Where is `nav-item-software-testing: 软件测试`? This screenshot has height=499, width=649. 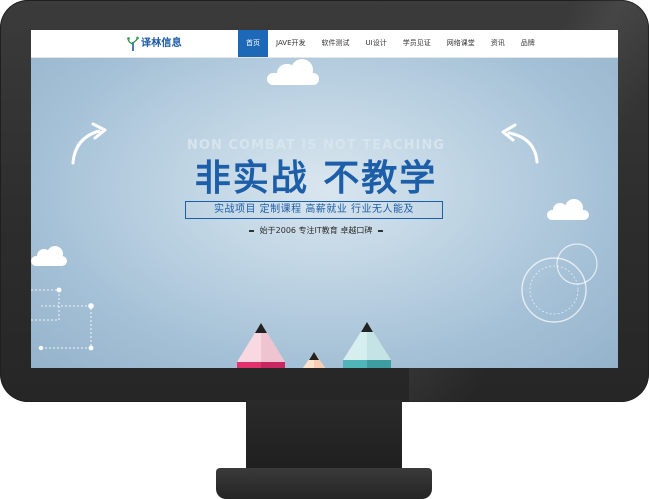 nav-item-software-testing: 软件测试 is located at coordinates (336, 43).